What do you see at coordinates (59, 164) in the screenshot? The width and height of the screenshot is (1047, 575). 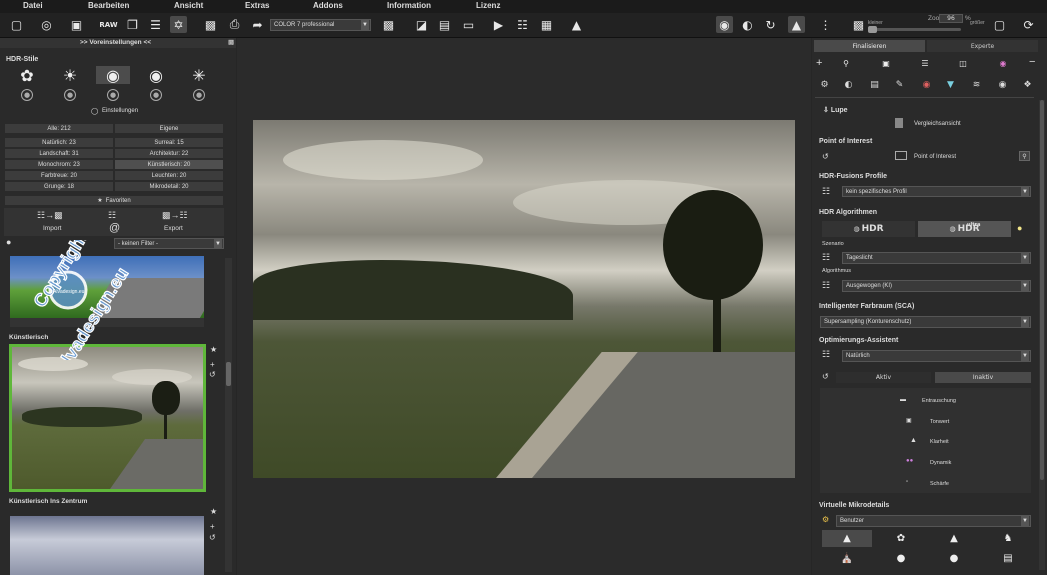 I see `category-button: Monochrom: 23` at bounding box center [59, 164].